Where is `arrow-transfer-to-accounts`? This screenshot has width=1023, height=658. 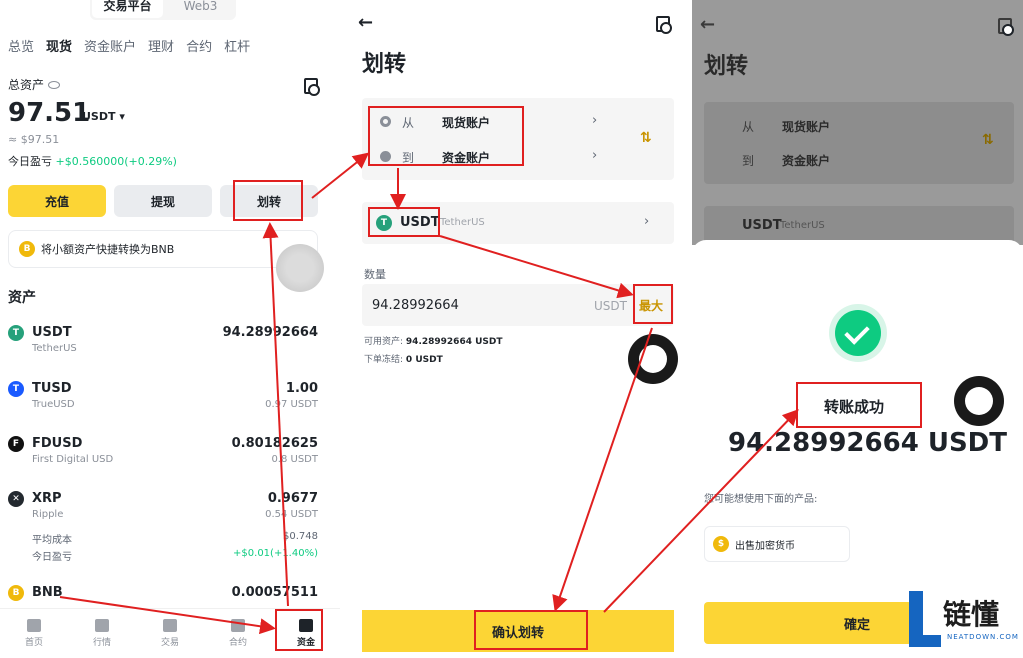 arrow-transfer-to-accounts is located at coordinates (340, 175).